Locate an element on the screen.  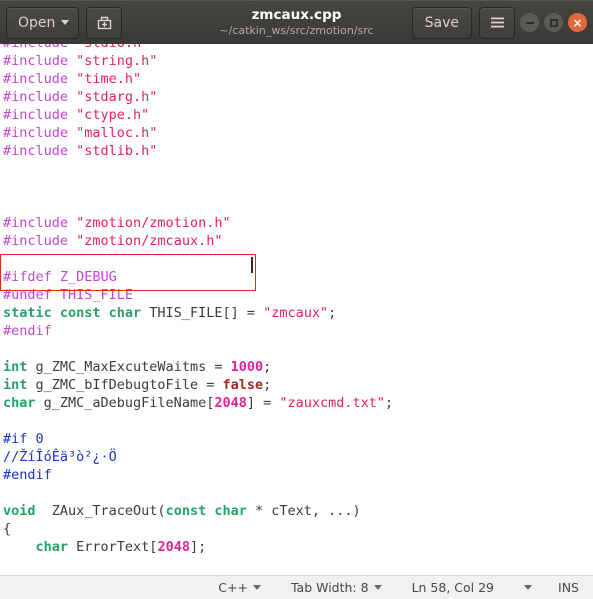
file-path-subtitle: ~/catkin_ws/src/zmotion/src is located at coordinates (296, 30).